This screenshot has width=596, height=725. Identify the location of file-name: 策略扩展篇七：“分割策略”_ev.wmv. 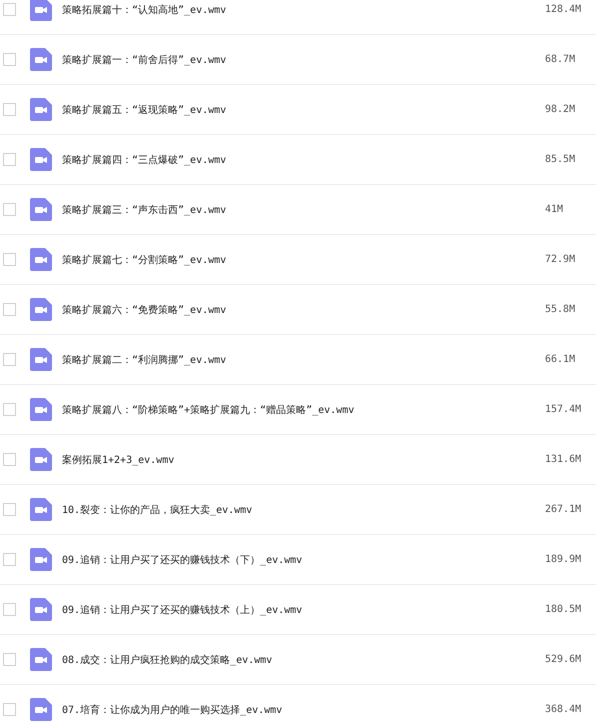
(144, 259).